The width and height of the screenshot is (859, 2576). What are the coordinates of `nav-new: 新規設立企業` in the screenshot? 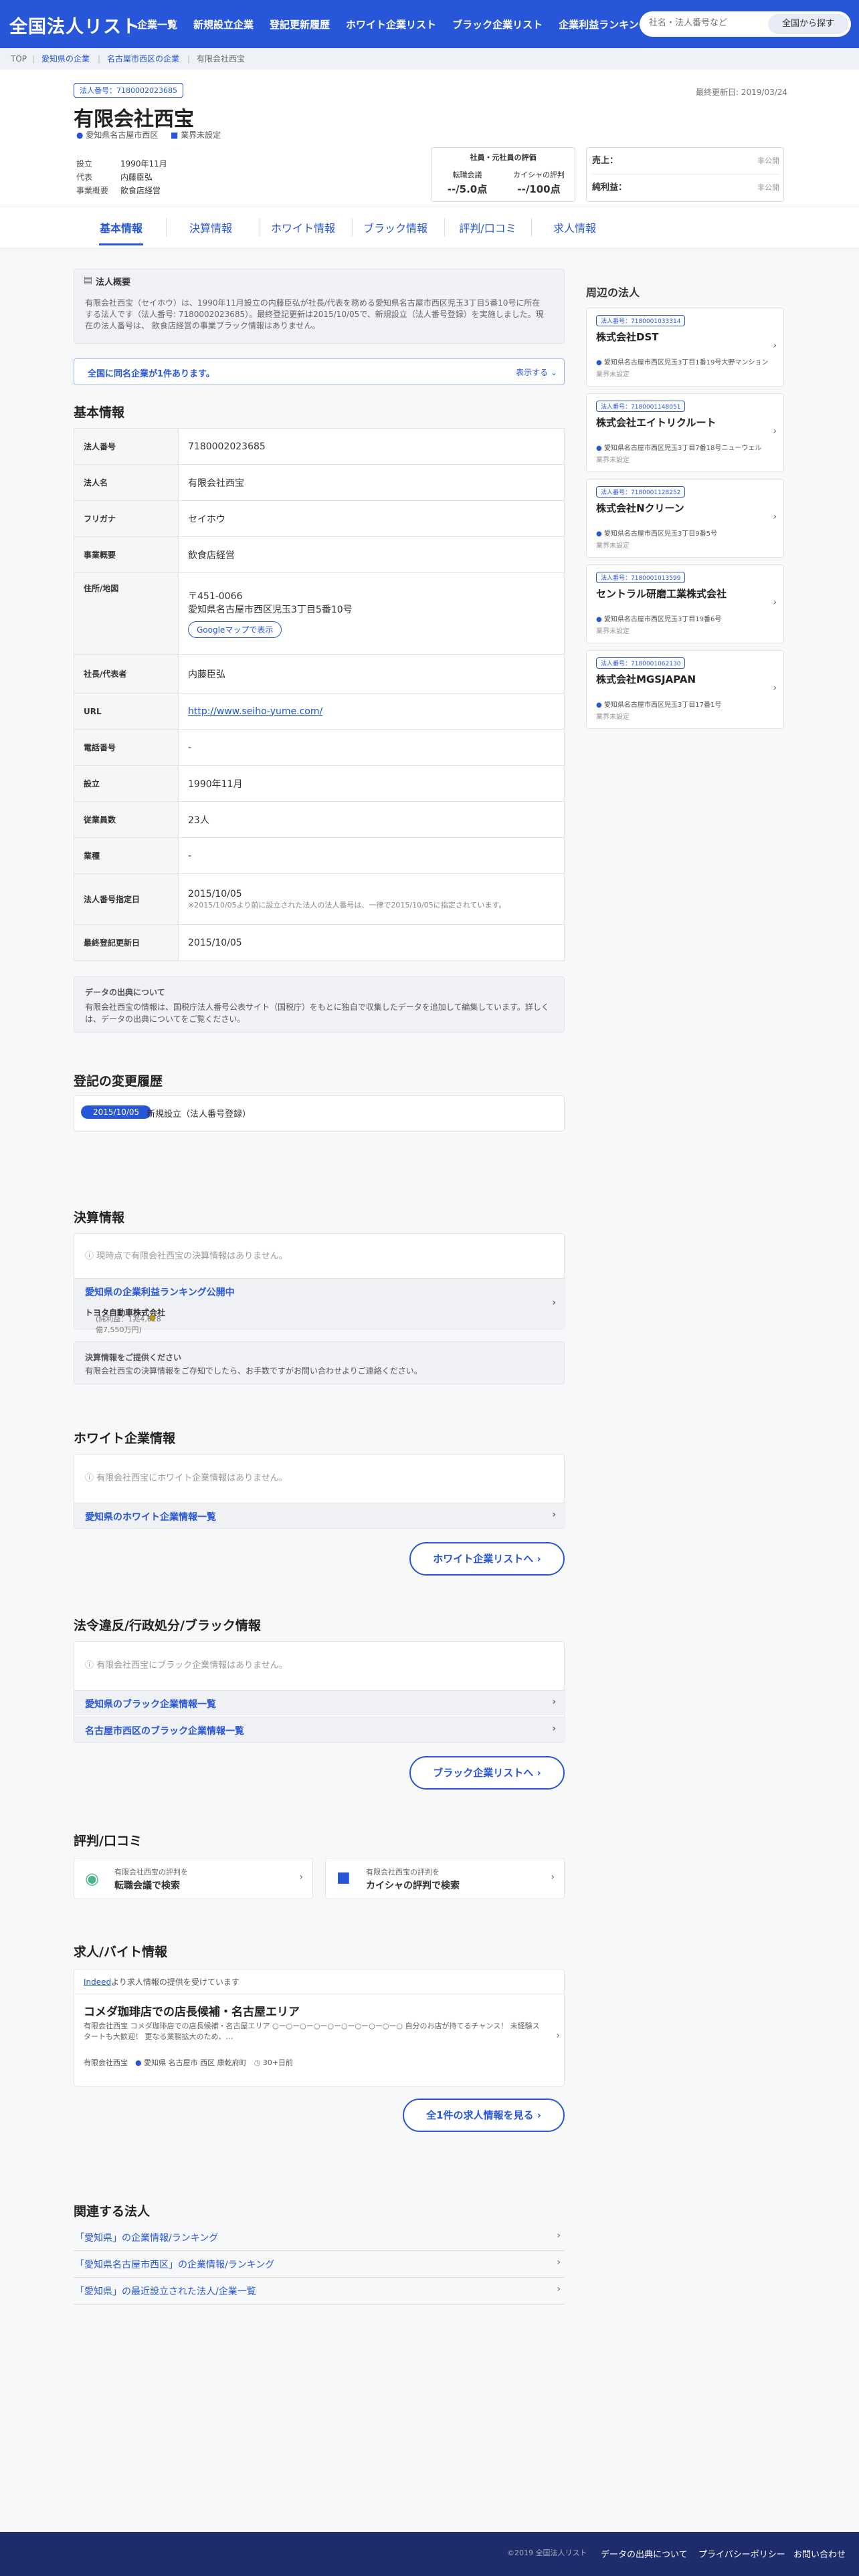 It's located at (223, 25).